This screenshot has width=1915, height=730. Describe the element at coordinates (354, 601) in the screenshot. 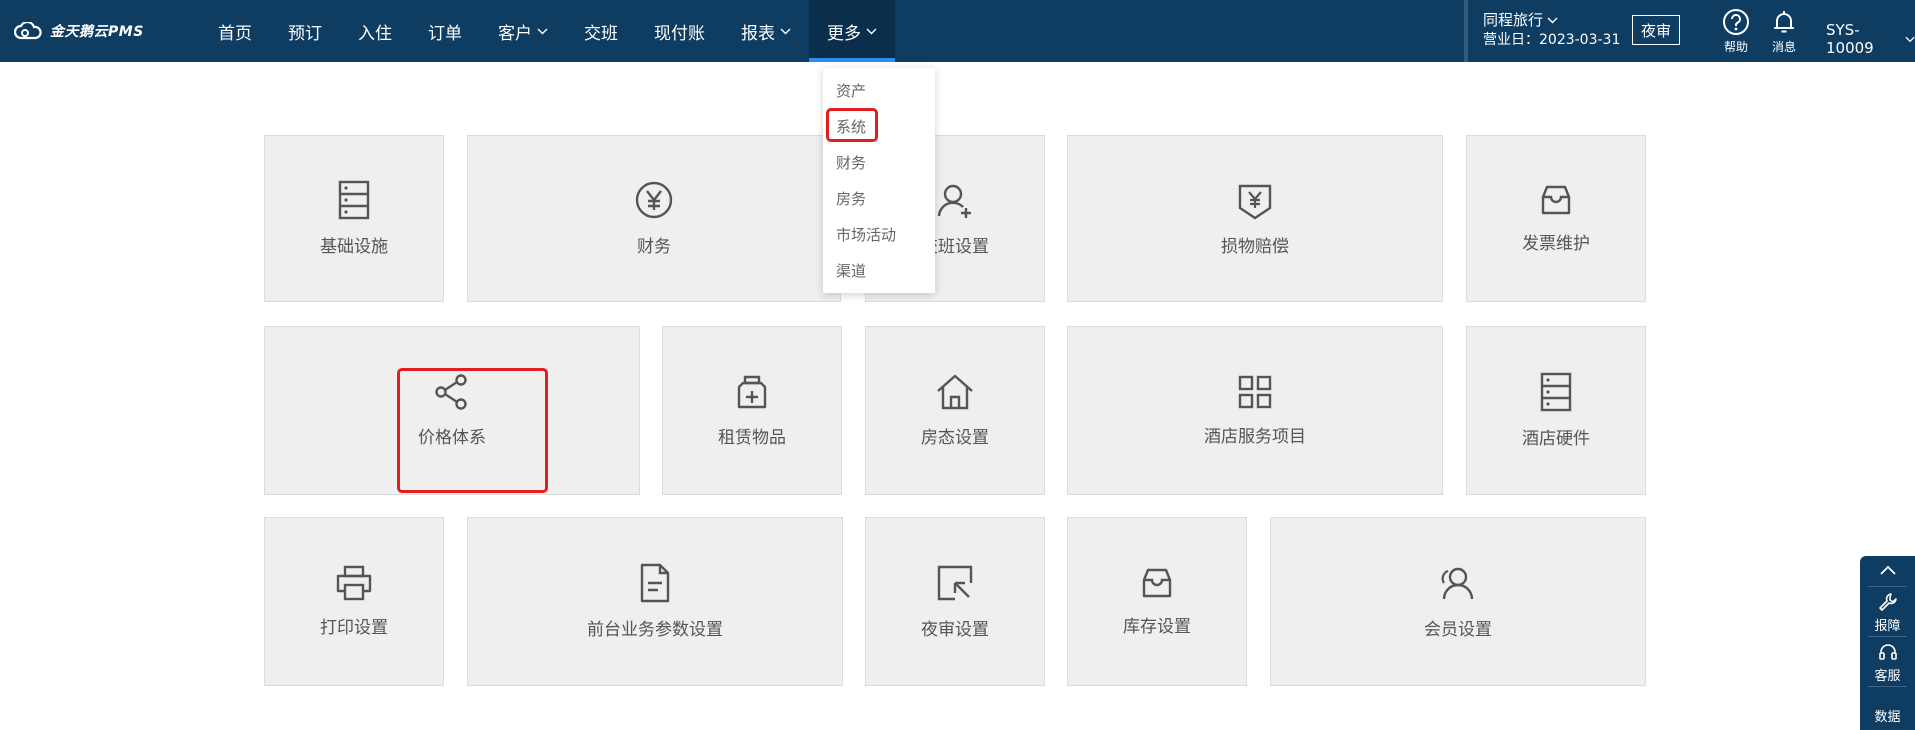

I see `tile-print-settings: 打印设置` at that location.